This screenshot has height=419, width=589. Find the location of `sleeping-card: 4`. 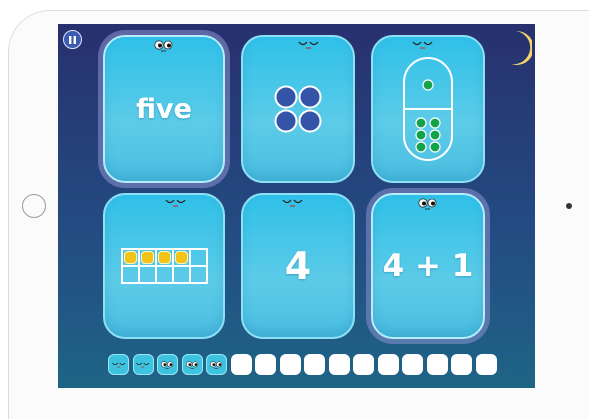

sleeping-card: 4 is located at coordinates (298, 266).